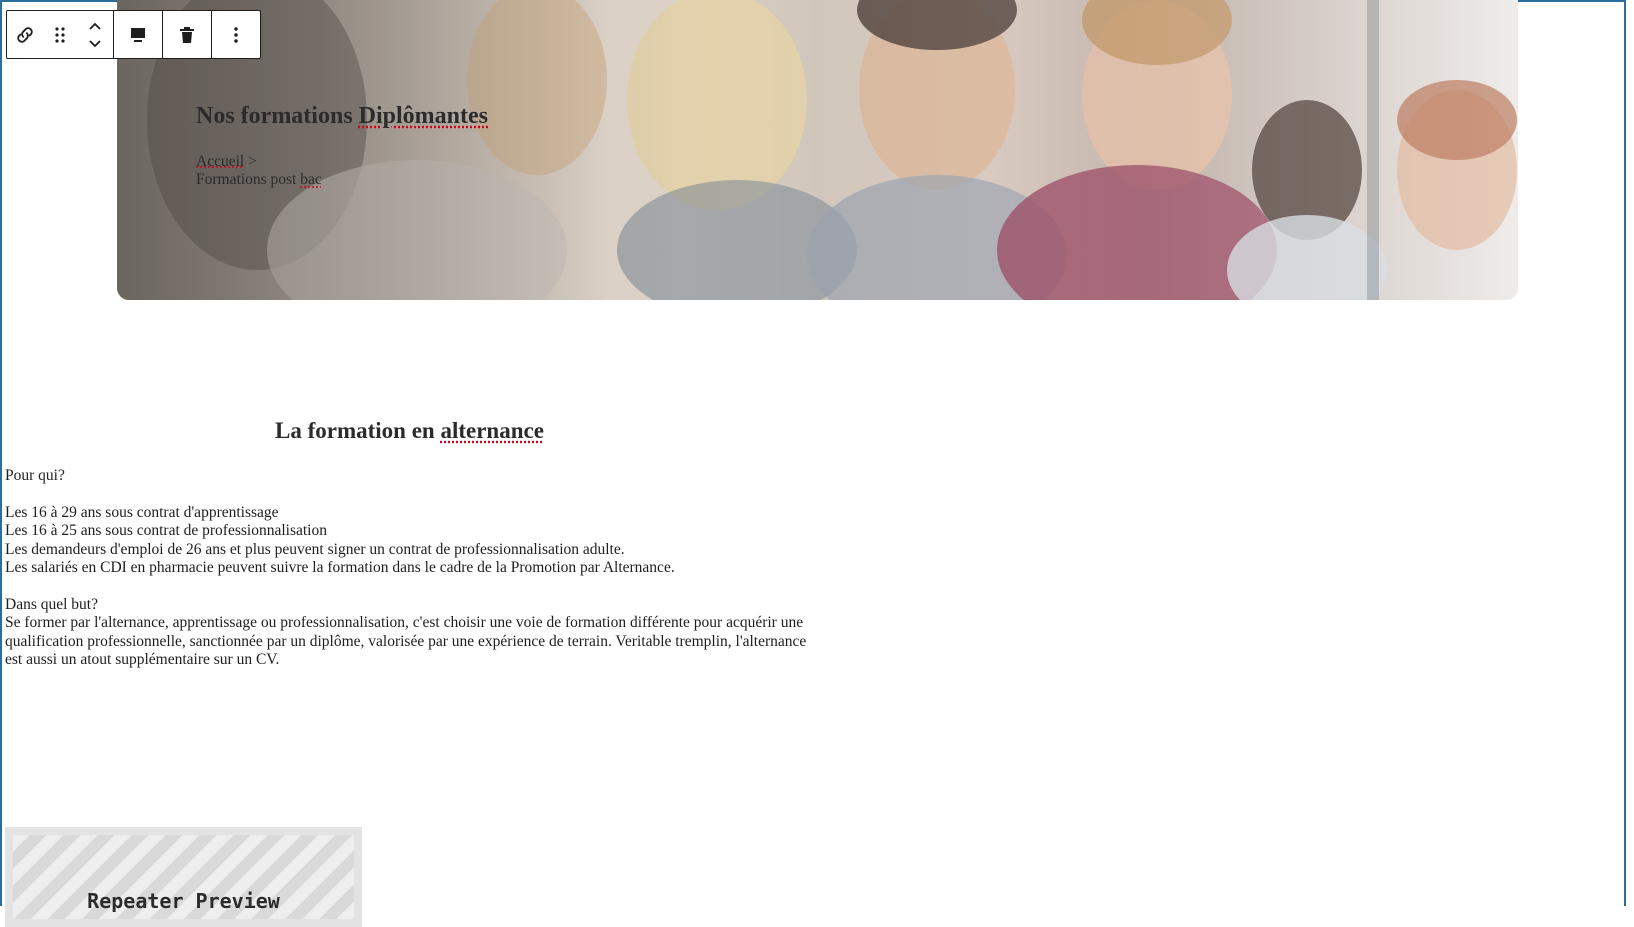  What do you see at coordinates (248, 179) in the screenshot?
I see `breadcrumb-current: Formations post` at bounding box center [248, 179].